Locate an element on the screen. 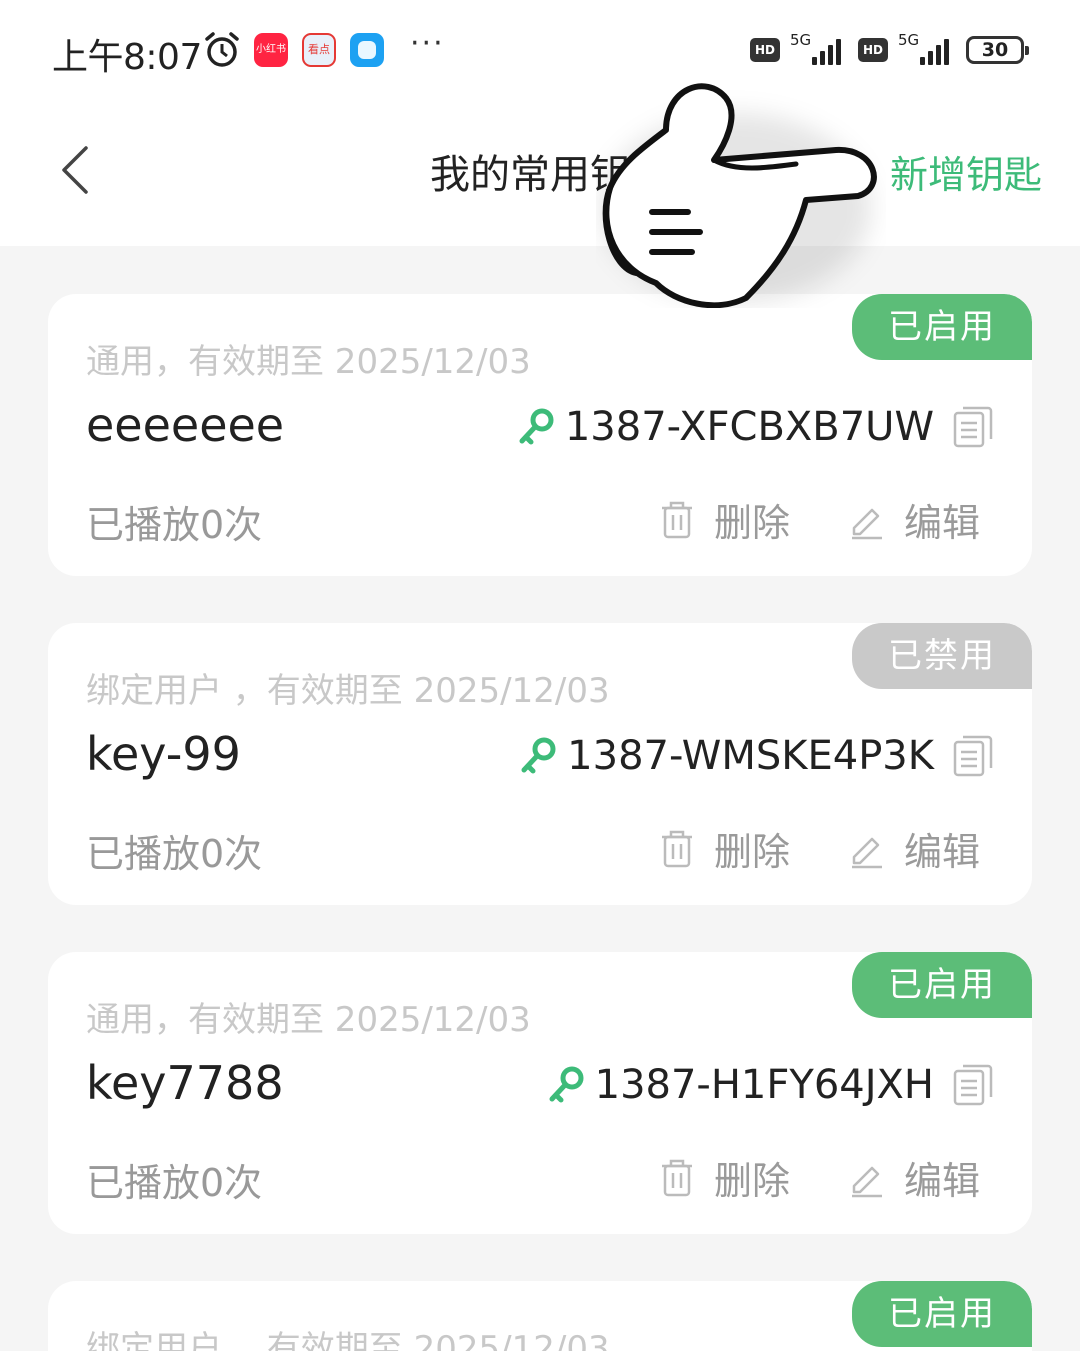 The height and width of the screenshot is (1351, 1080). more-notifications-icon: ··· is located at coordinates (427, 43).